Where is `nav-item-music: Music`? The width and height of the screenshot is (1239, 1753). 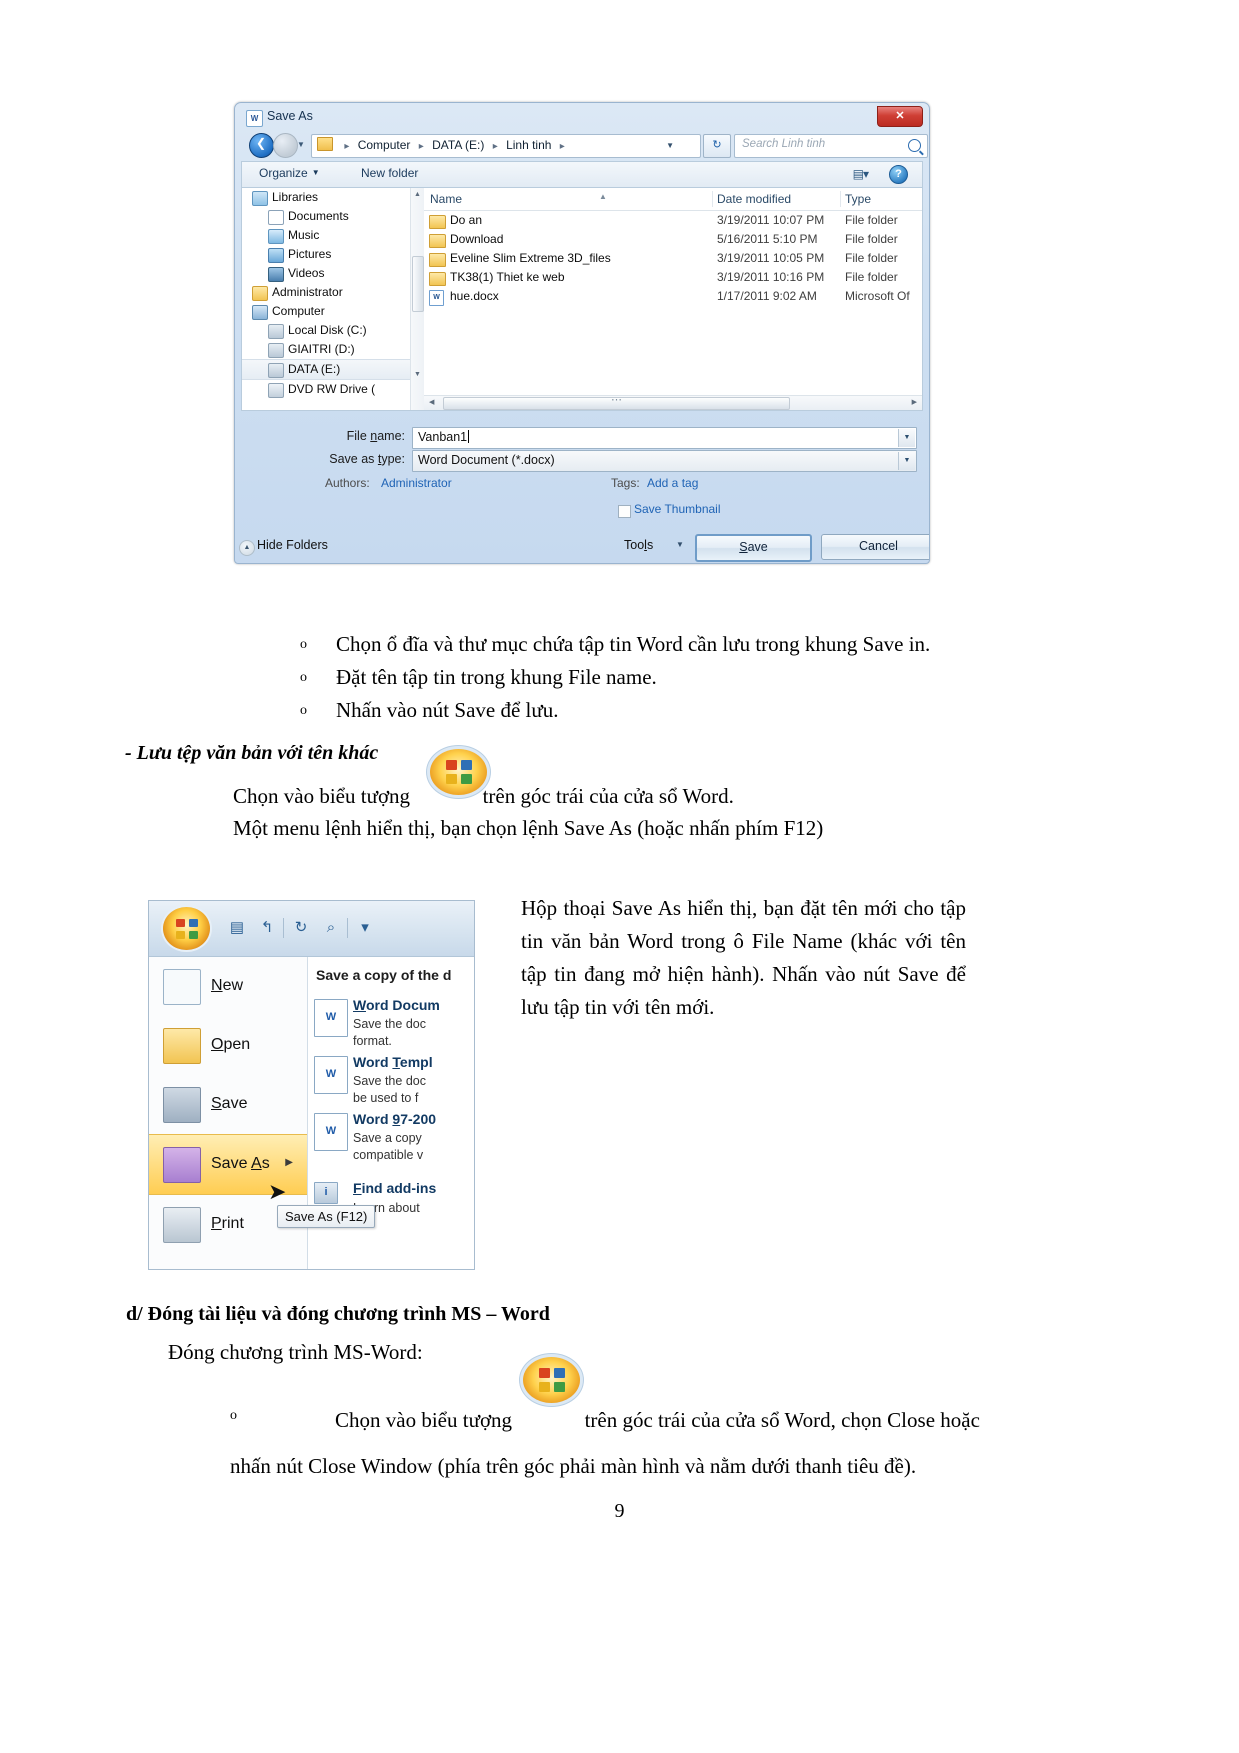
nav-item-music: Music is located at coordinates (326, 235).